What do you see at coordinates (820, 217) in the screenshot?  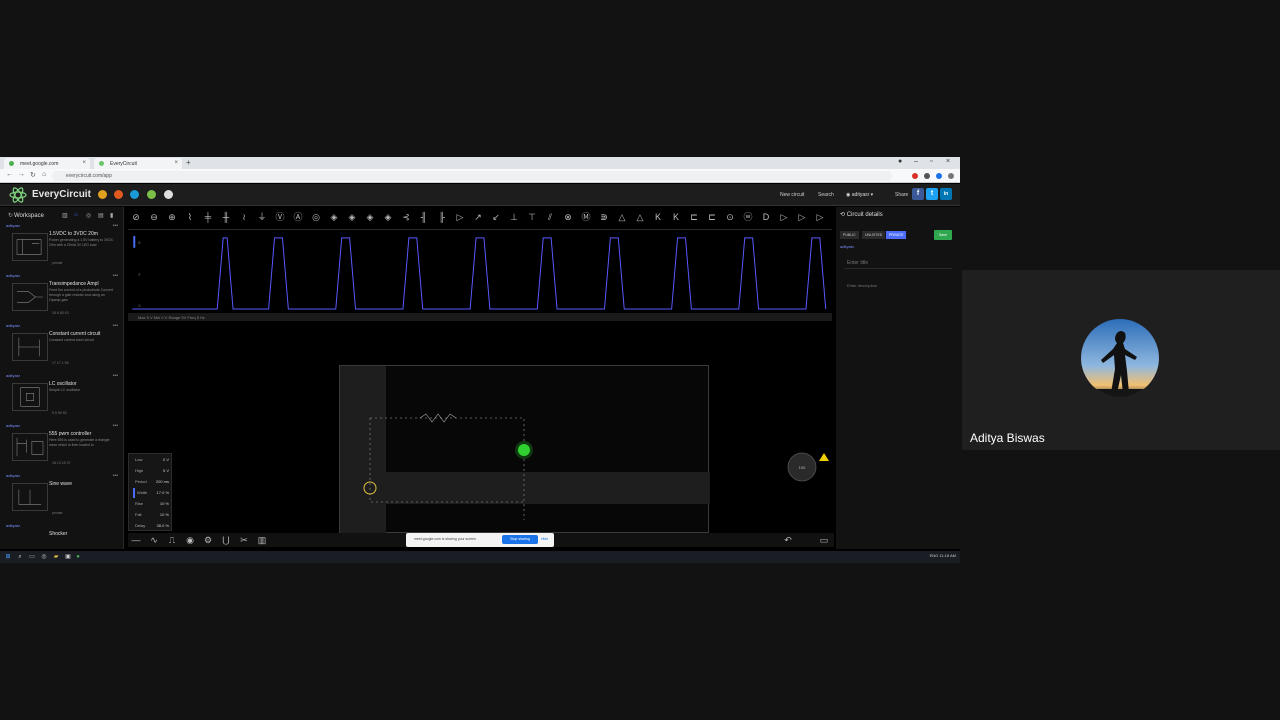 I see `more-components-icon: ▷` at bounding box center [820, 217].